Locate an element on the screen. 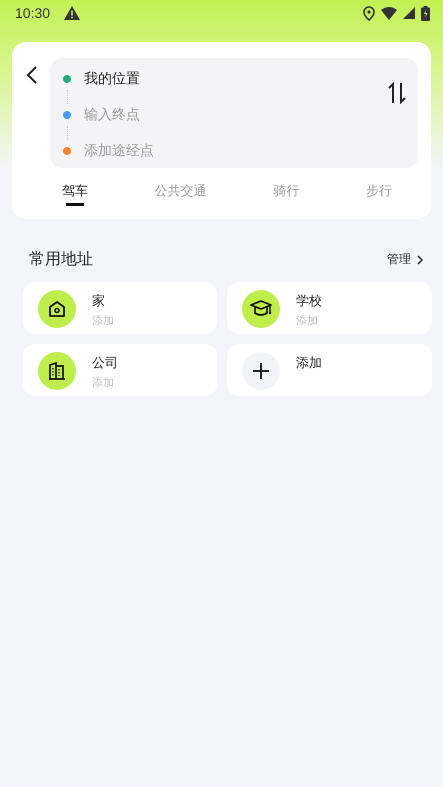  signal-icon is located at coordinates (409, 13).